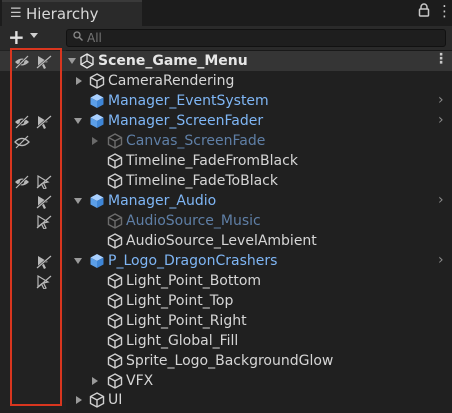 This screenshot has height=413, width=452. Describe the element at coordinates (87, 61) in the screenshot. I see `unity-scene-icon` at that location.